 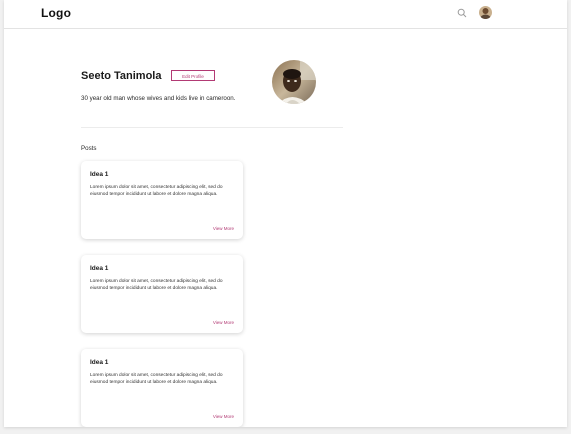 What do you see at coordinates (212, 127) in the screenshot?
I see `section-divider` at bounding box center [212, 127].